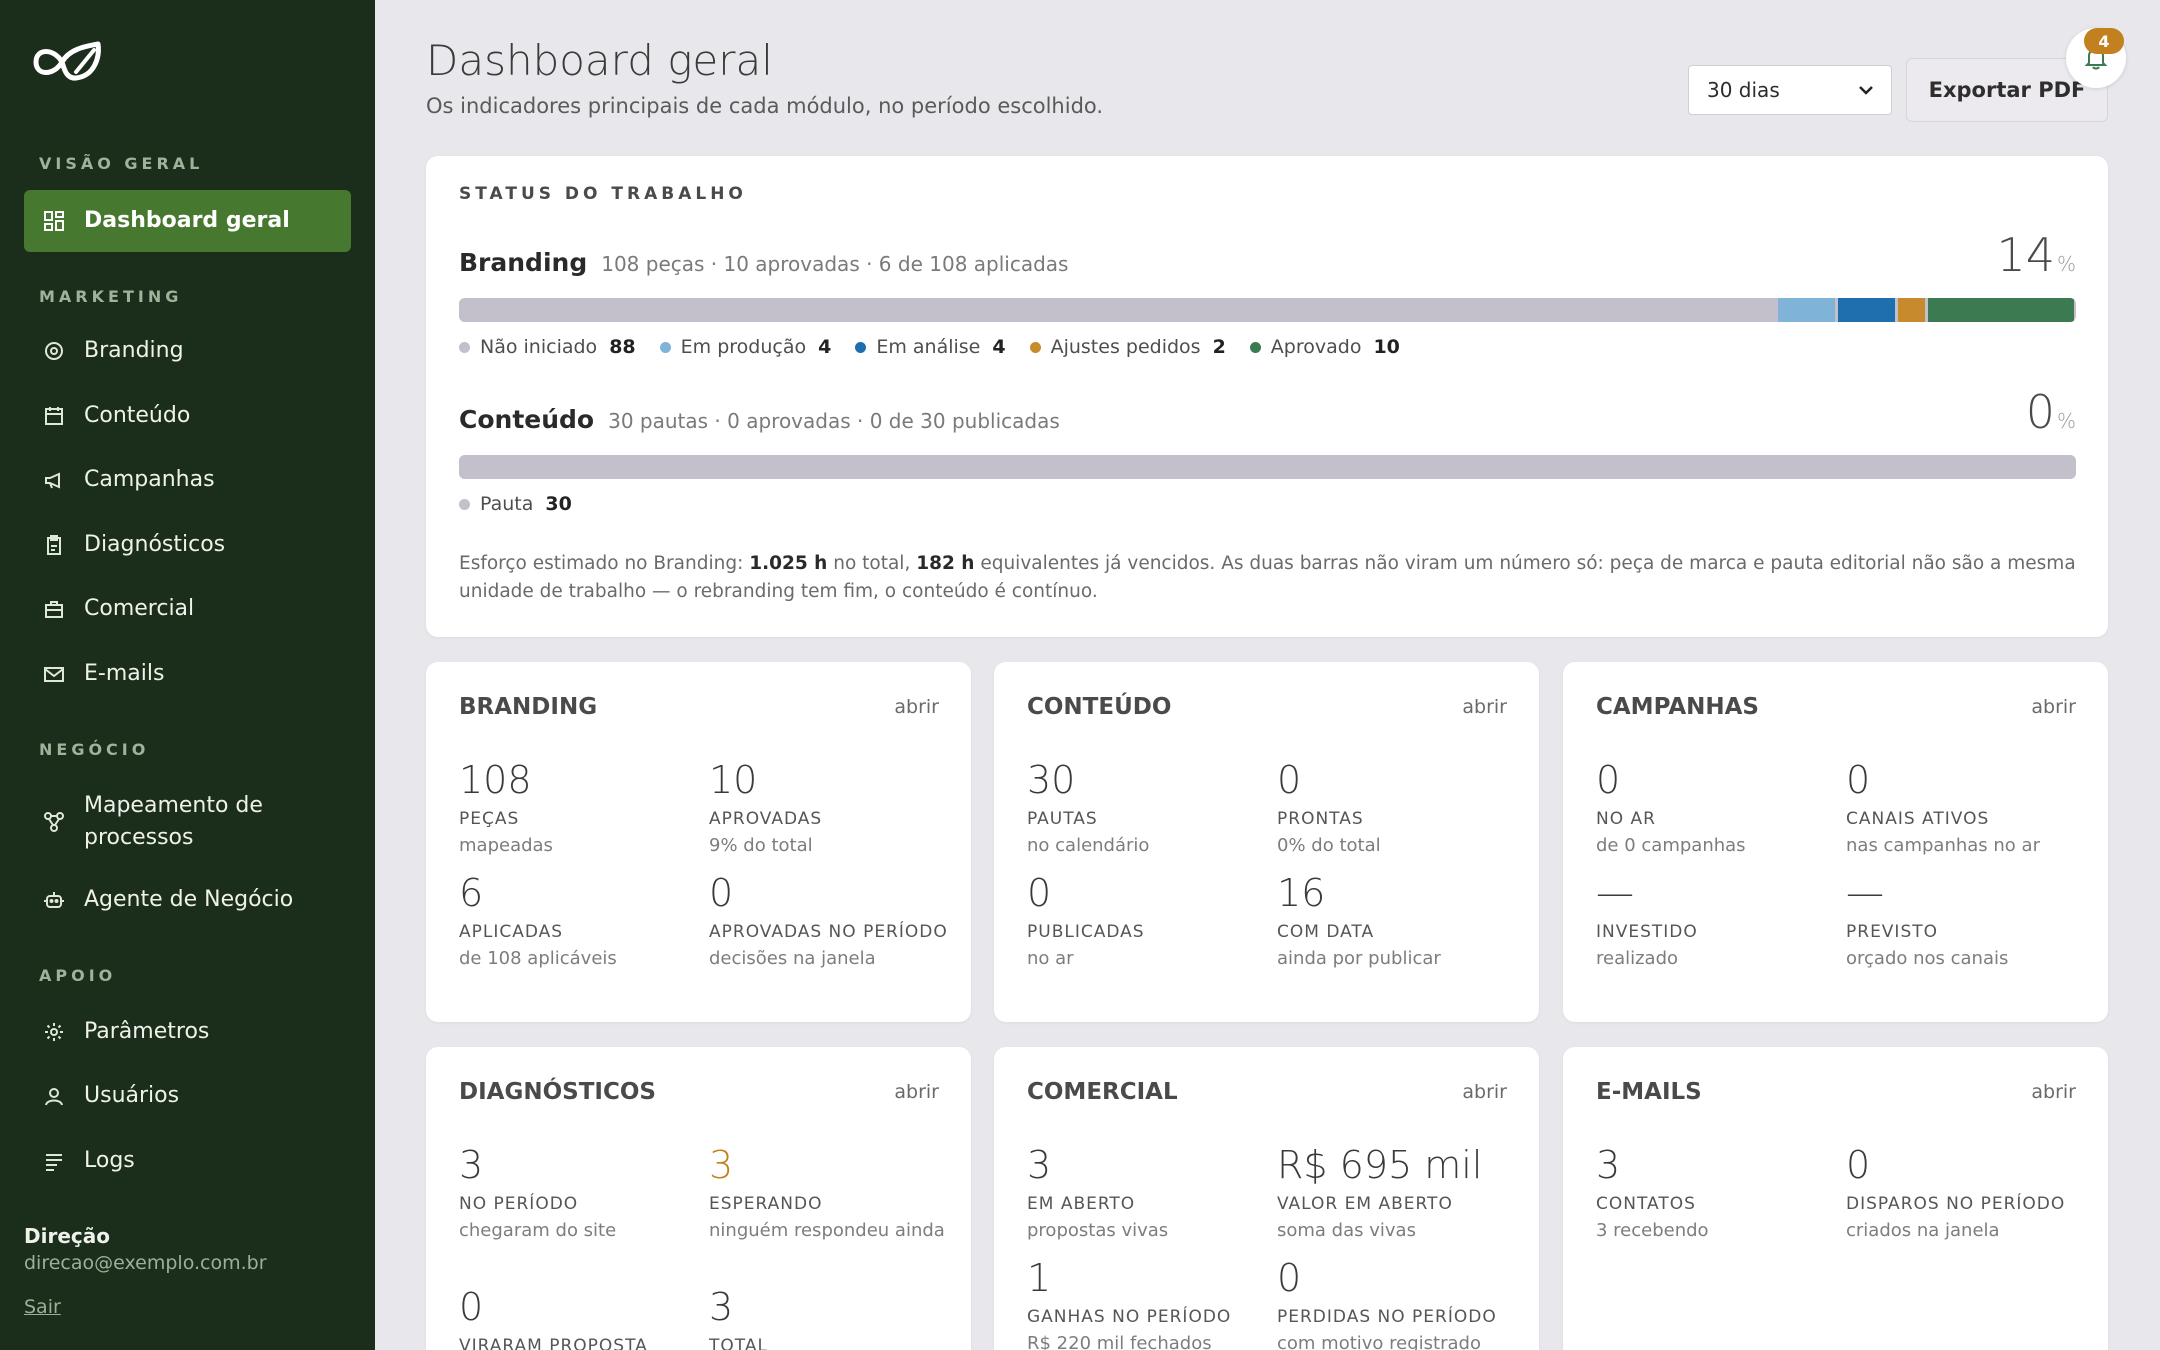  I want to click on sidebar-item-label: Comercial, so click(139, 608).